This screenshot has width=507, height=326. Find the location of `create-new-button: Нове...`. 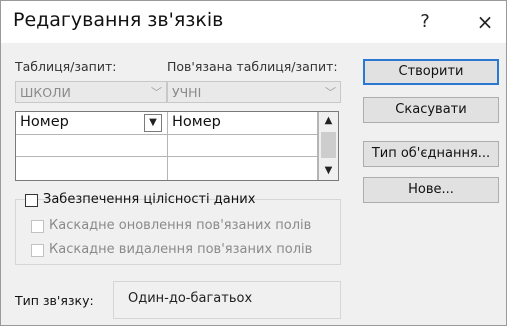

create-new-button: Нове... is located at coordinates (431, 190).